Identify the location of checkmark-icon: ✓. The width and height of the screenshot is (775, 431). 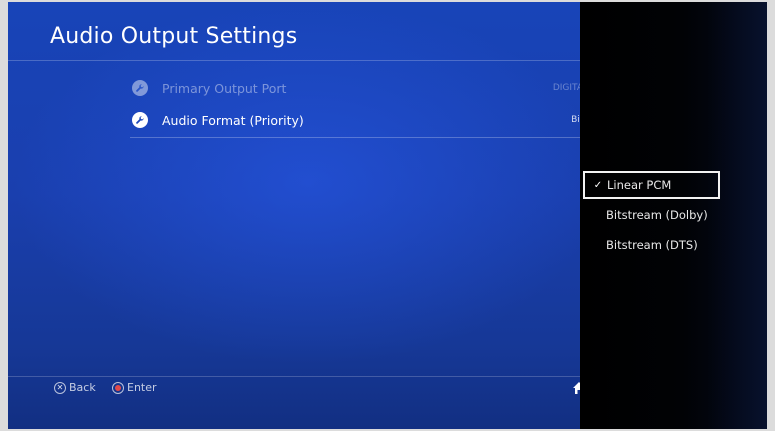
(598, 185).